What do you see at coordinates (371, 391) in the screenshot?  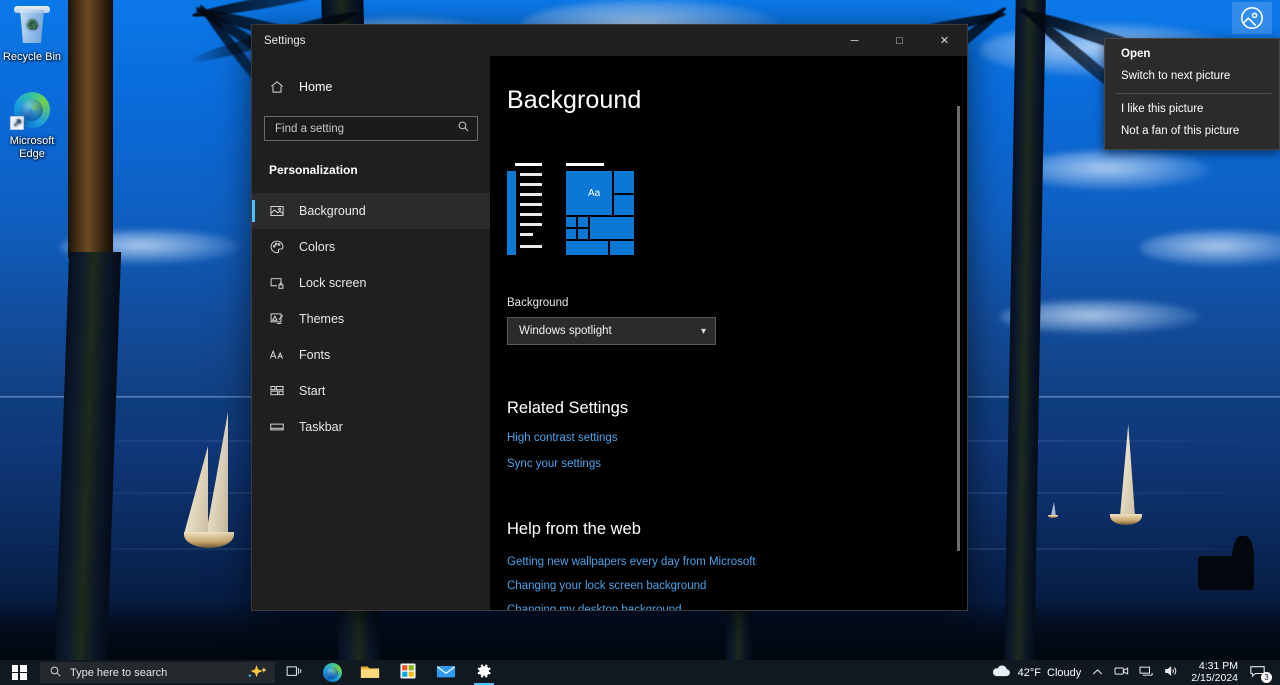 I see `sidebar-item-start: Start` at bounding box center [371, 391].